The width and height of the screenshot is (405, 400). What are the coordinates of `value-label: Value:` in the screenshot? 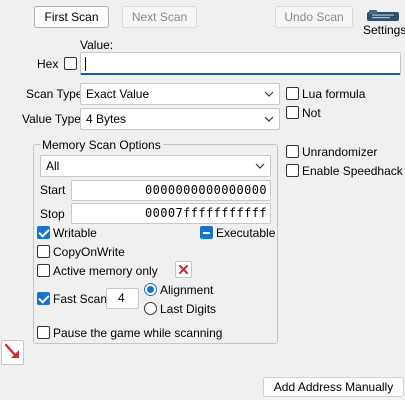 It's located at (97, 45).